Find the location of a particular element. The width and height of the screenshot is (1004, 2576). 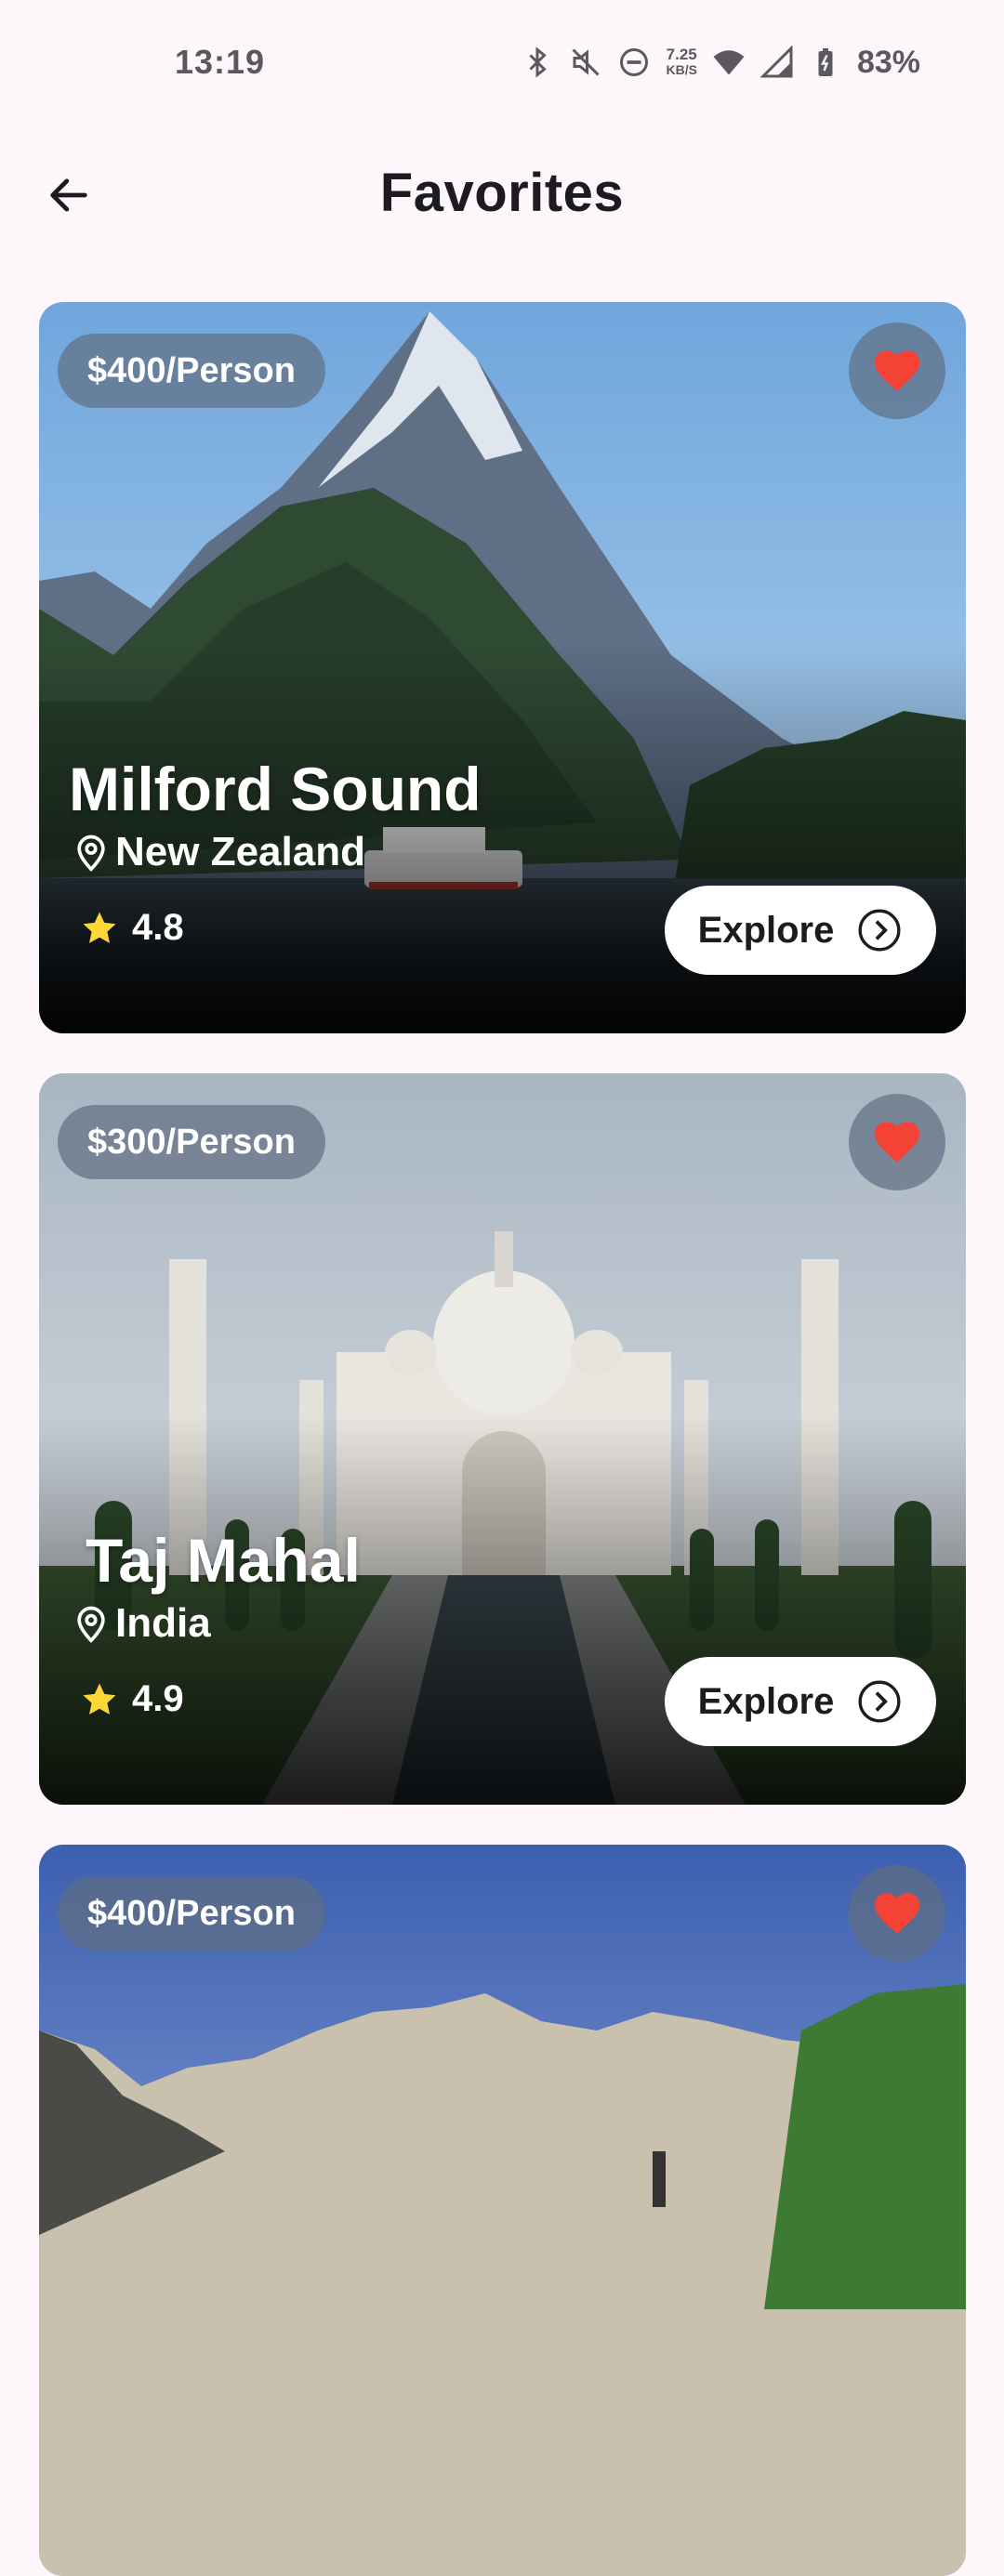

status-bar: 13:19 7.25 KB/S 83% is located at coordinates (502, 62).